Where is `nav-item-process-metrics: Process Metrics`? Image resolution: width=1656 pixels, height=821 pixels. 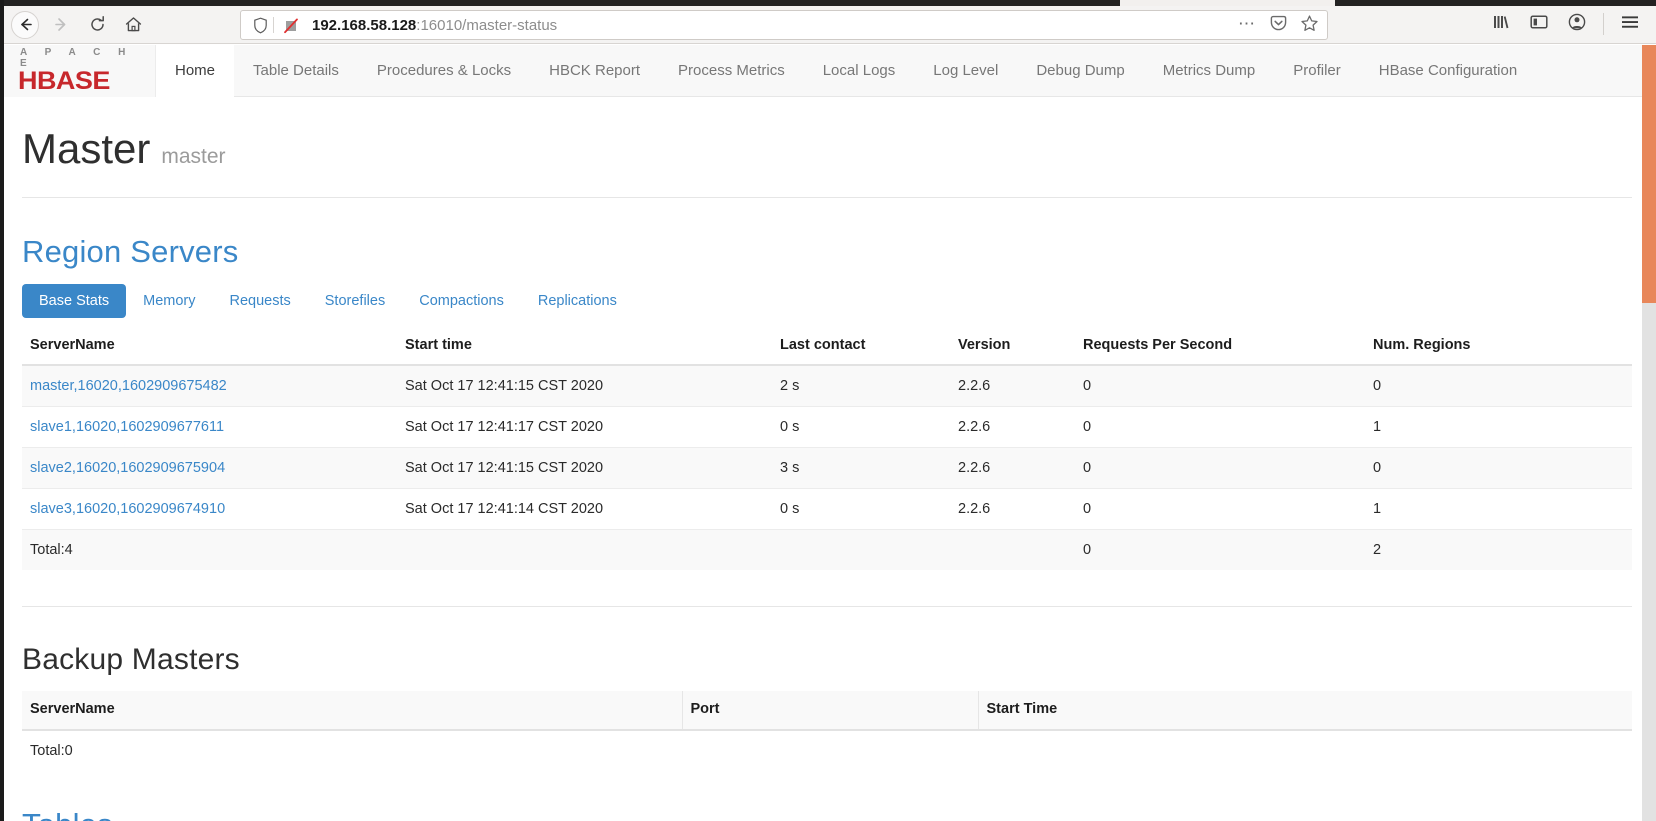
nav-item-process-metrics: Process Metrics is located at coordinates (731, 71).